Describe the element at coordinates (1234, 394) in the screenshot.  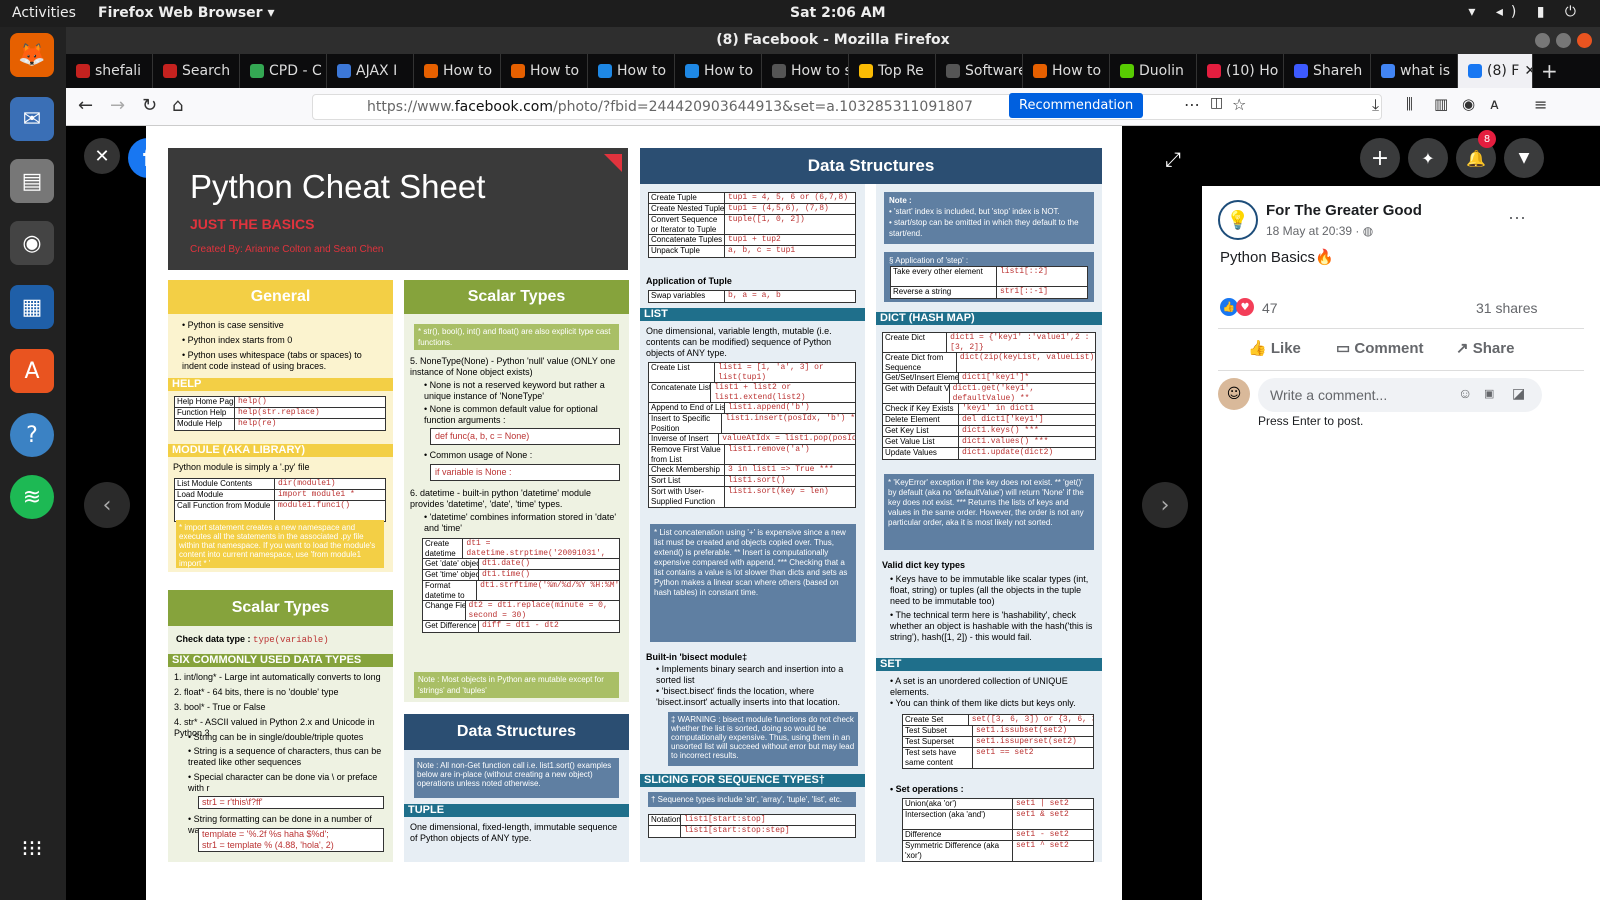
I see `user-avatar: ☺` at that location.